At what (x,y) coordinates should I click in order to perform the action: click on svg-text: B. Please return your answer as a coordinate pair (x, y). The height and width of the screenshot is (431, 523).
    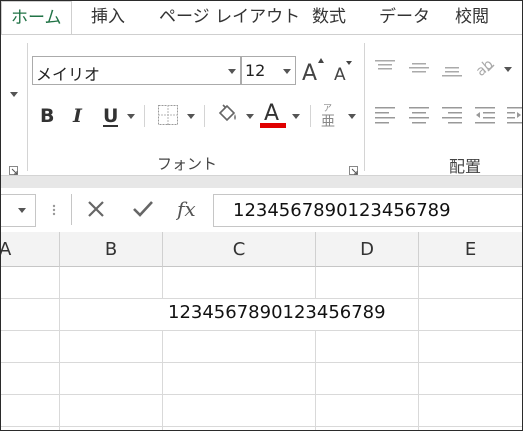
    Looking at the image, I should click on (47, 116).